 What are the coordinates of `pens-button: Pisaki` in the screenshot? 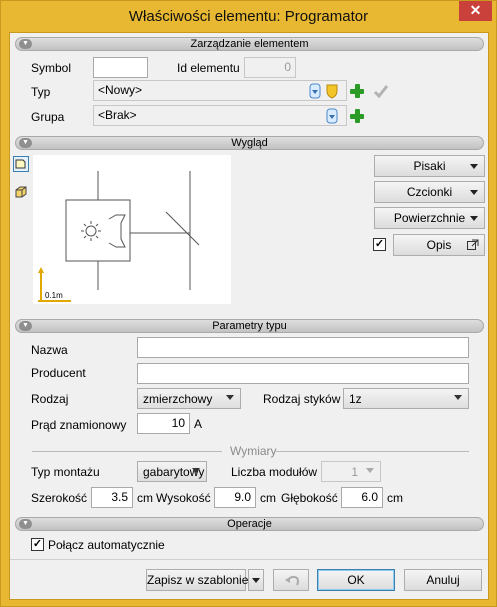 It's located at (429, 166).